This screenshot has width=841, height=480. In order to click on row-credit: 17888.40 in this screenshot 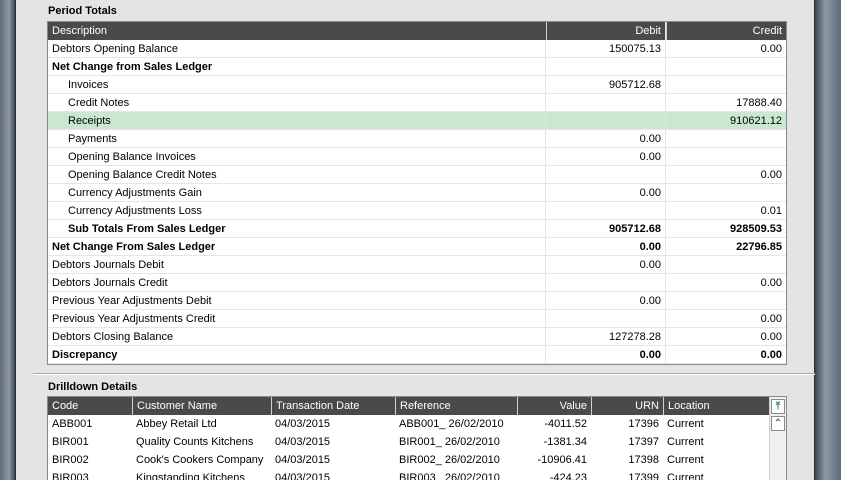, I will do `click(759, 102)`.